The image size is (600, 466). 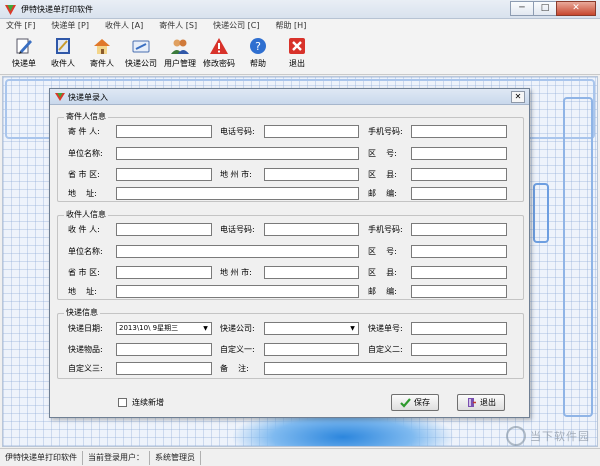 What do you see at coordinates (471, 402) in the screenshot?
I see `door-exit-icon` at bounding box center [471, 402].